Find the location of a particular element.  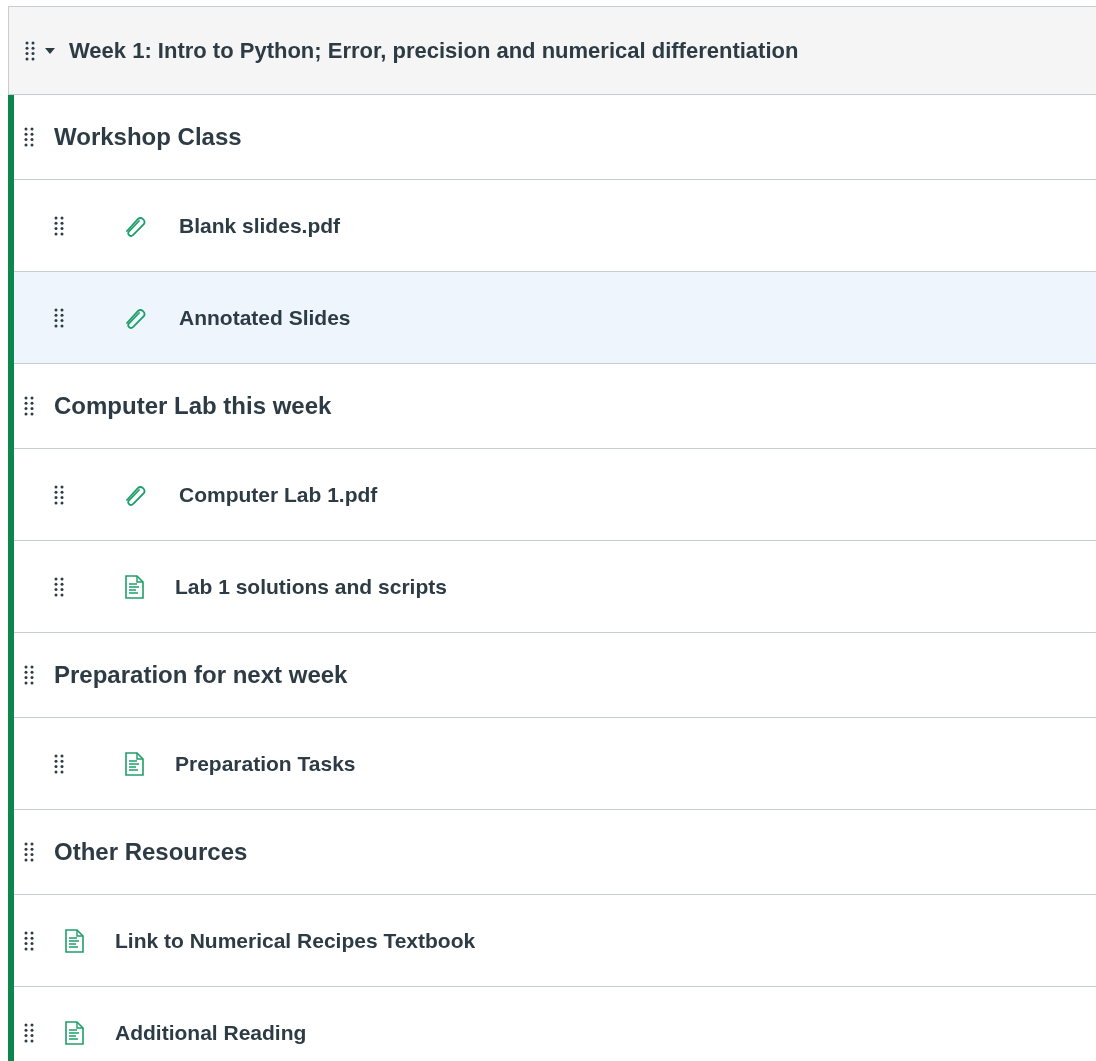

subheader-title: Computer Lab this week is located at coordinates (193, 406).